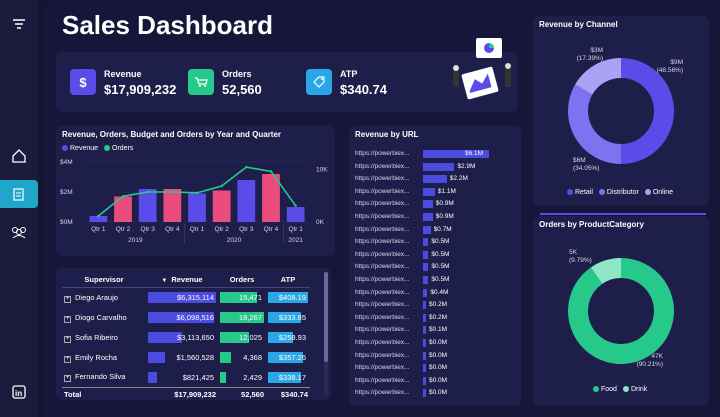 Image resolution: width=720 pixels, height=417 pixels. Describe the element at coordinates (676, 62) in the screenshot. I see `slice-label: $9M` at that location.